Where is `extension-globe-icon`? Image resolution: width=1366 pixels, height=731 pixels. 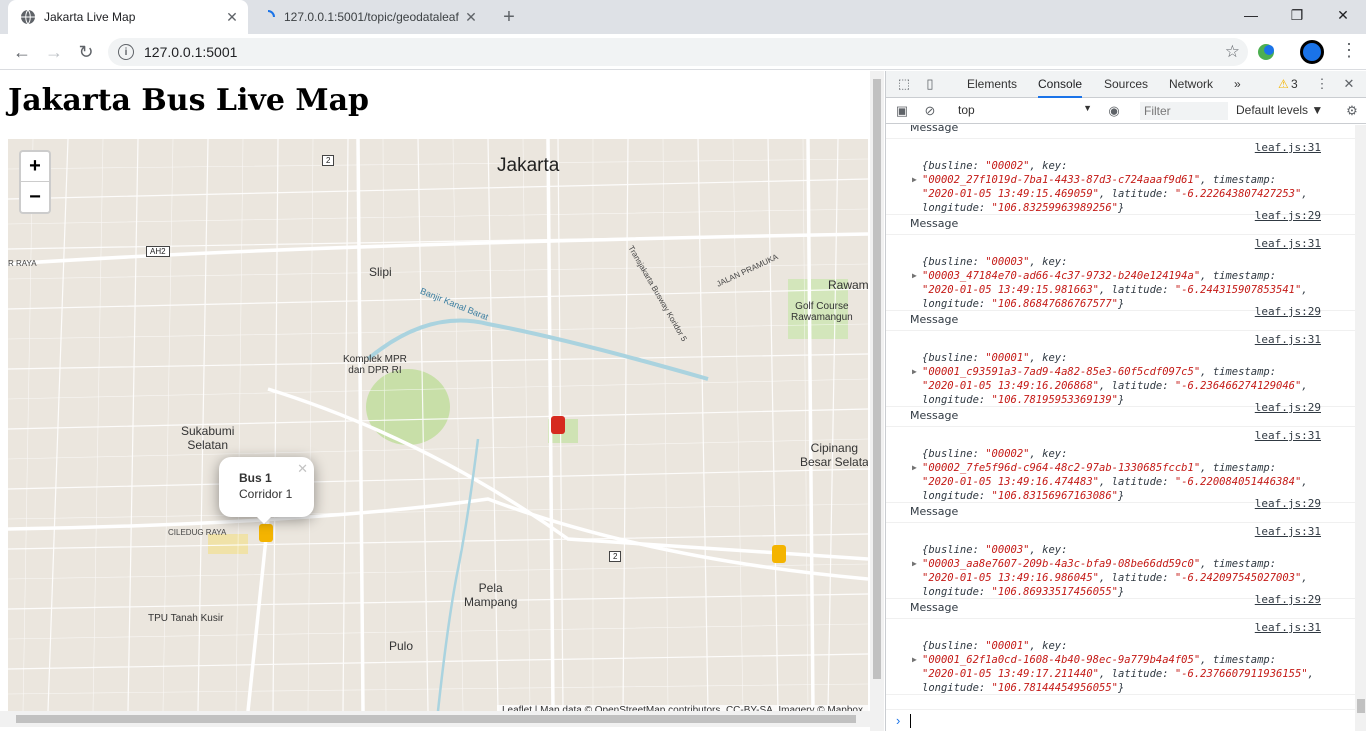
extension-globe-icon is located at coordinates (1266, 52).